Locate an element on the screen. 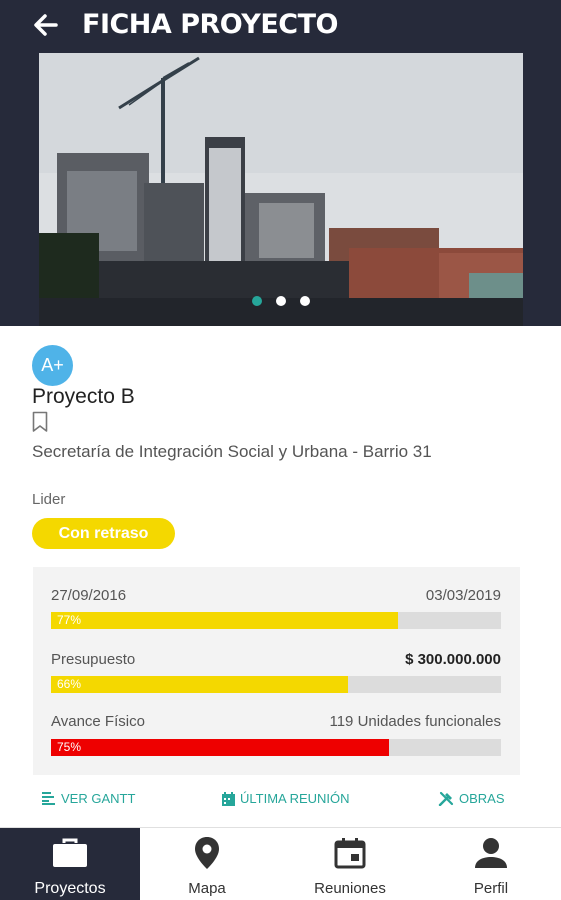 The width and height of the screenshot is (561, 900). budget-progress-bar: 66% is located at coordinates (276, 684).